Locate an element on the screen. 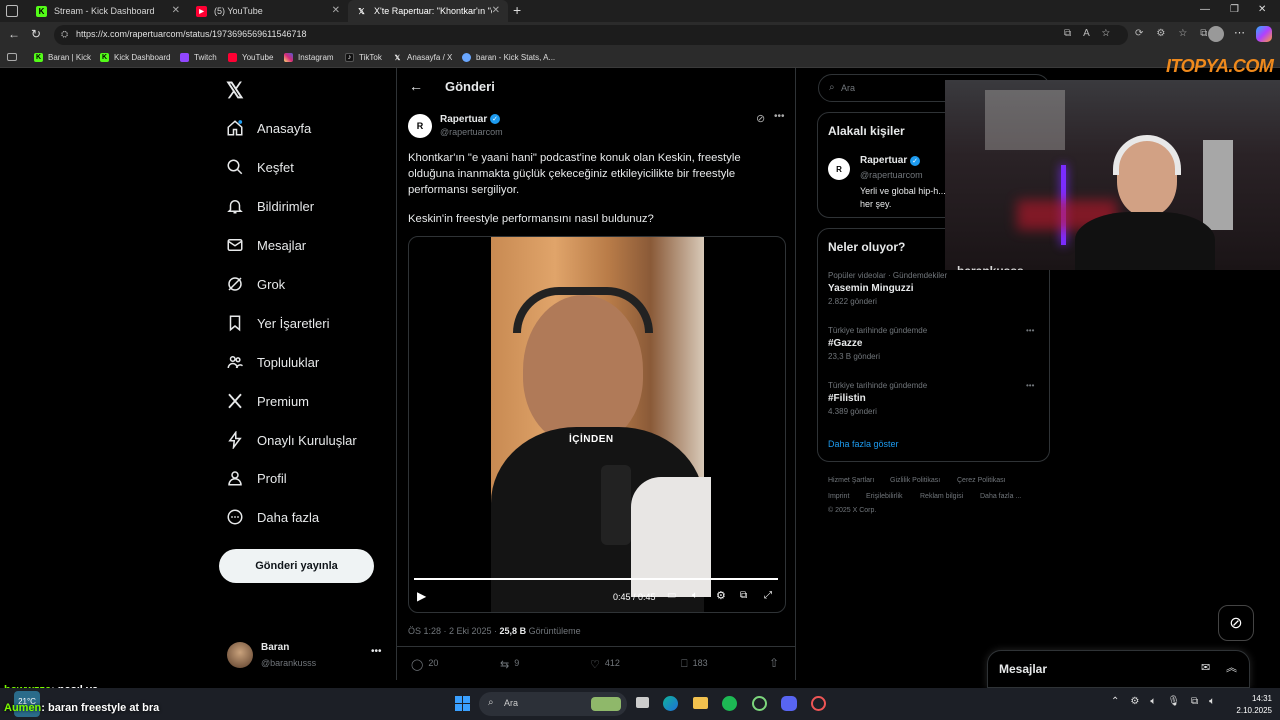 This screenshot has height=720, width=1280. url-actions-icon: ⧉A☆ is located at coordinates (1093, 33).